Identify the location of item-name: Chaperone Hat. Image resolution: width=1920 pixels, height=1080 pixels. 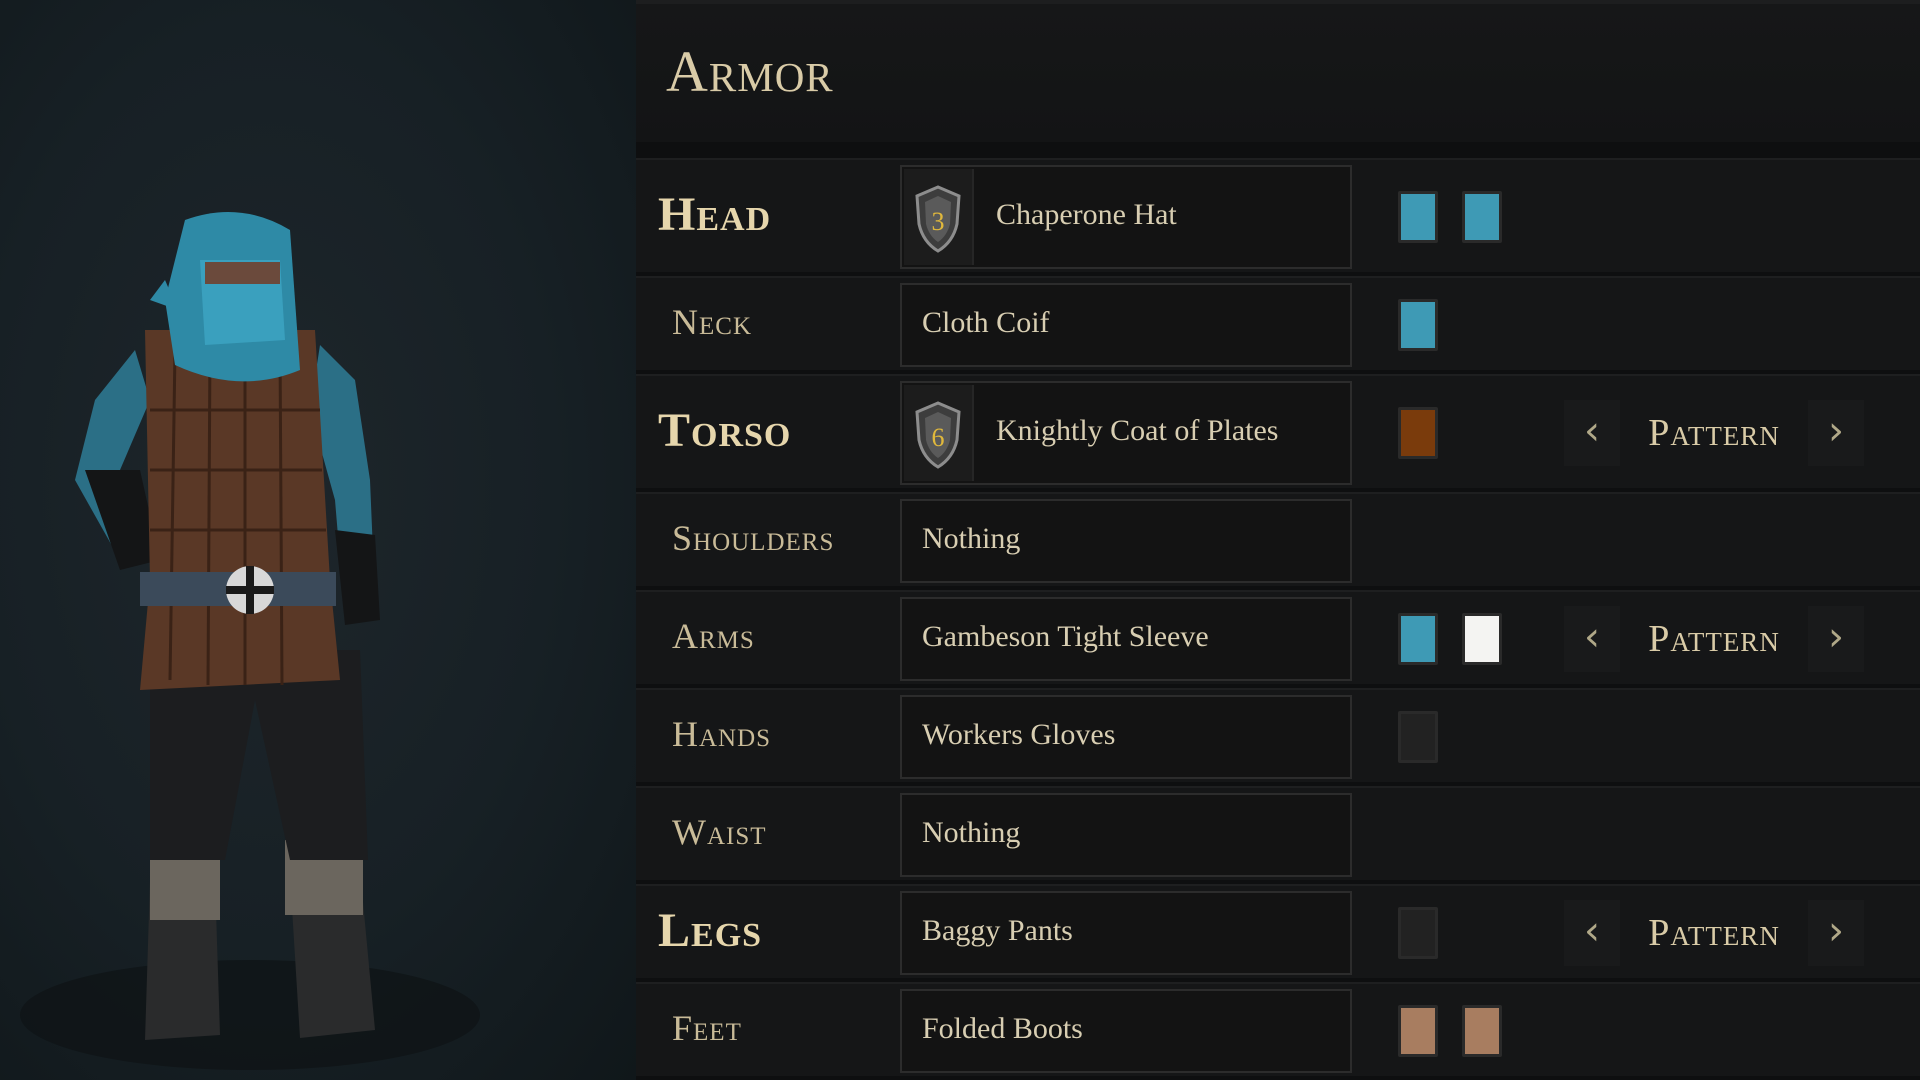
(1086, 214).